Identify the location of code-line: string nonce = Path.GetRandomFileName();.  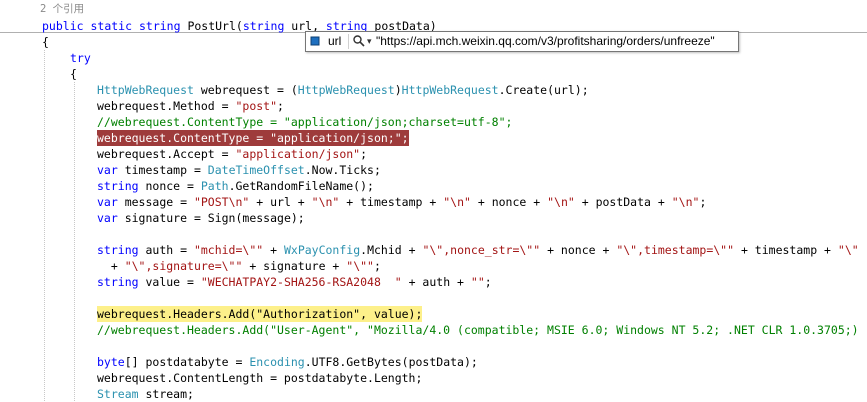
(235, 186).